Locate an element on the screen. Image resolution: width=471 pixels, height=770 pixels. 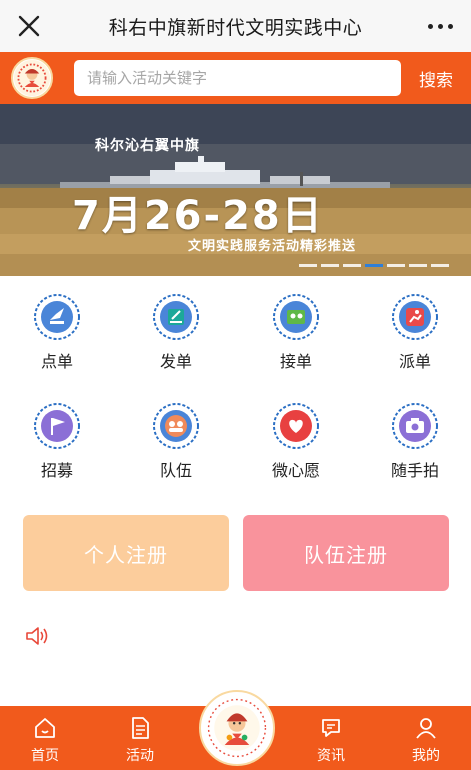
grid-label: 点单 is located at coordinates (56, 361).